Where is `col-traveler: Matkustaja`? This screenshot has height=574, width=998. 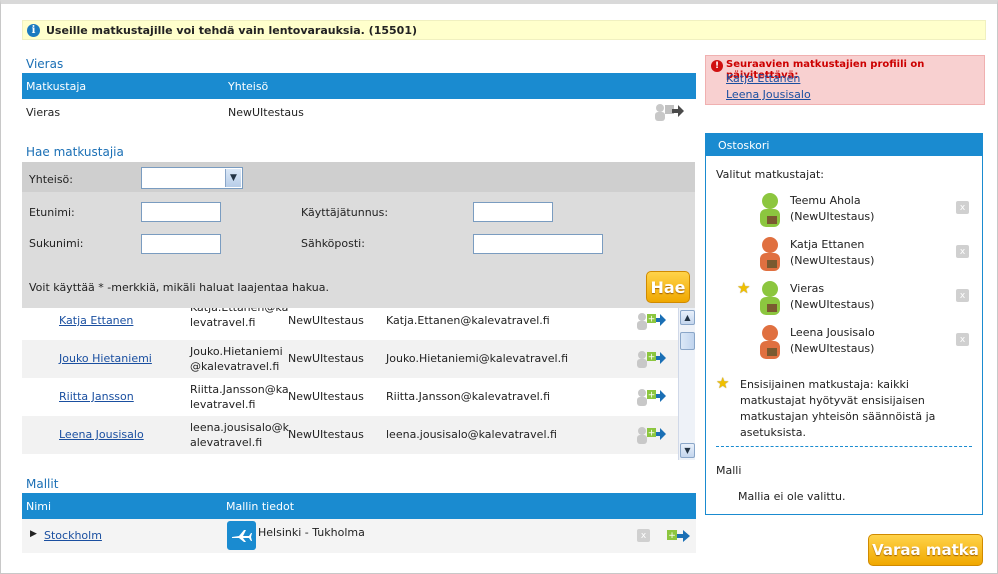
col-traveler: Matkustaja is located at coordinates (56, 86).